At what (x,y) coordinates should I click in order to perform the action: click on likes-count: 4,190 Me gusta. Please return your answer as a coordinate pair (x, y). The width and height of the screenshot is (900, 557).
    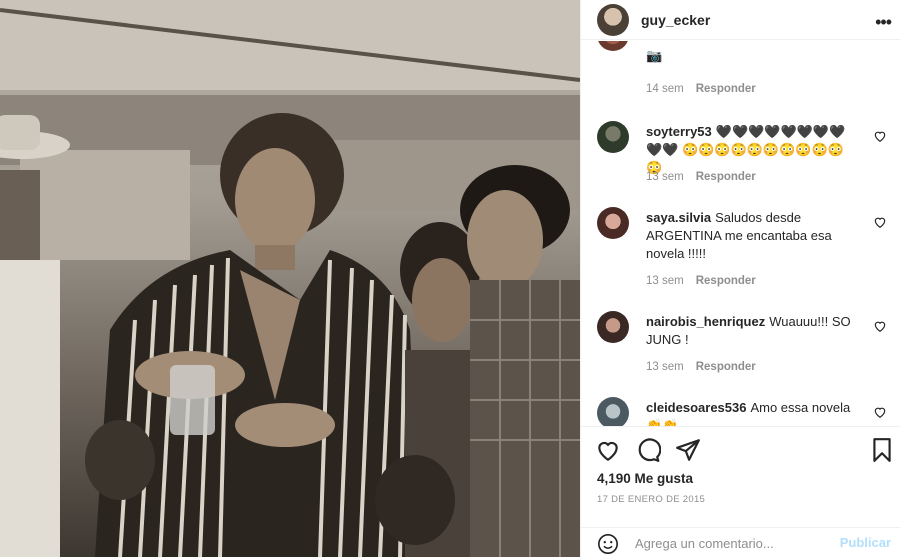
    Looking at the image, I should click on (645, 478).